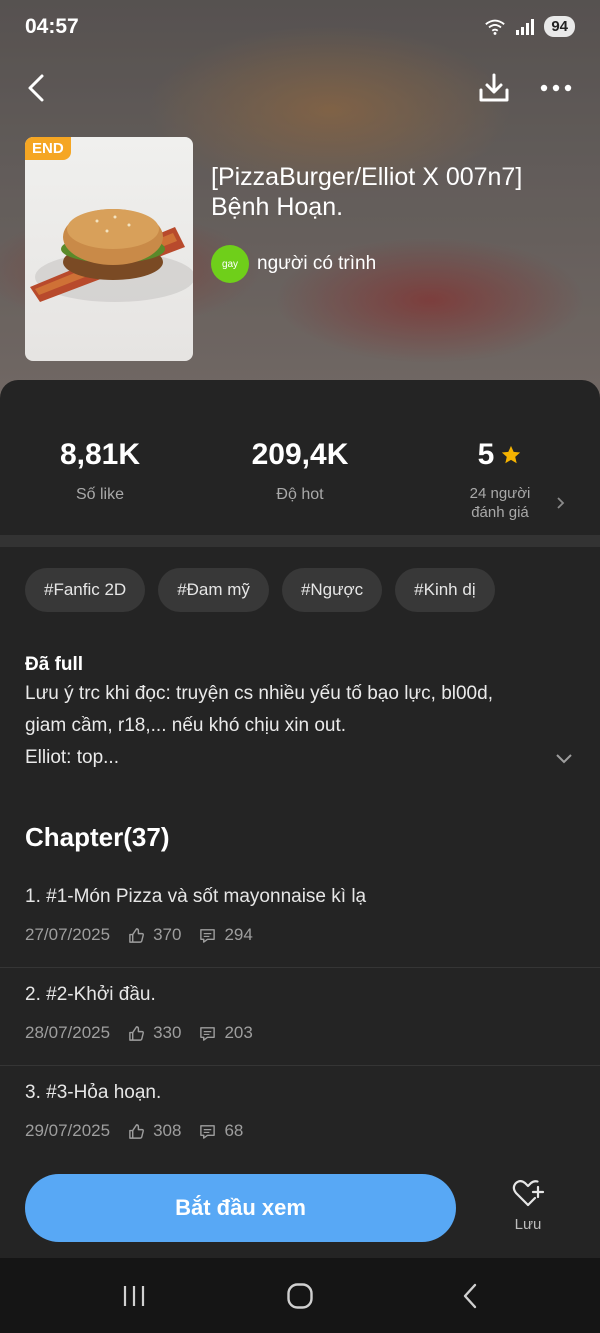  Describe the element at coordinates (556, 88) in the screenshot. I see `more-options-icon` at that location.